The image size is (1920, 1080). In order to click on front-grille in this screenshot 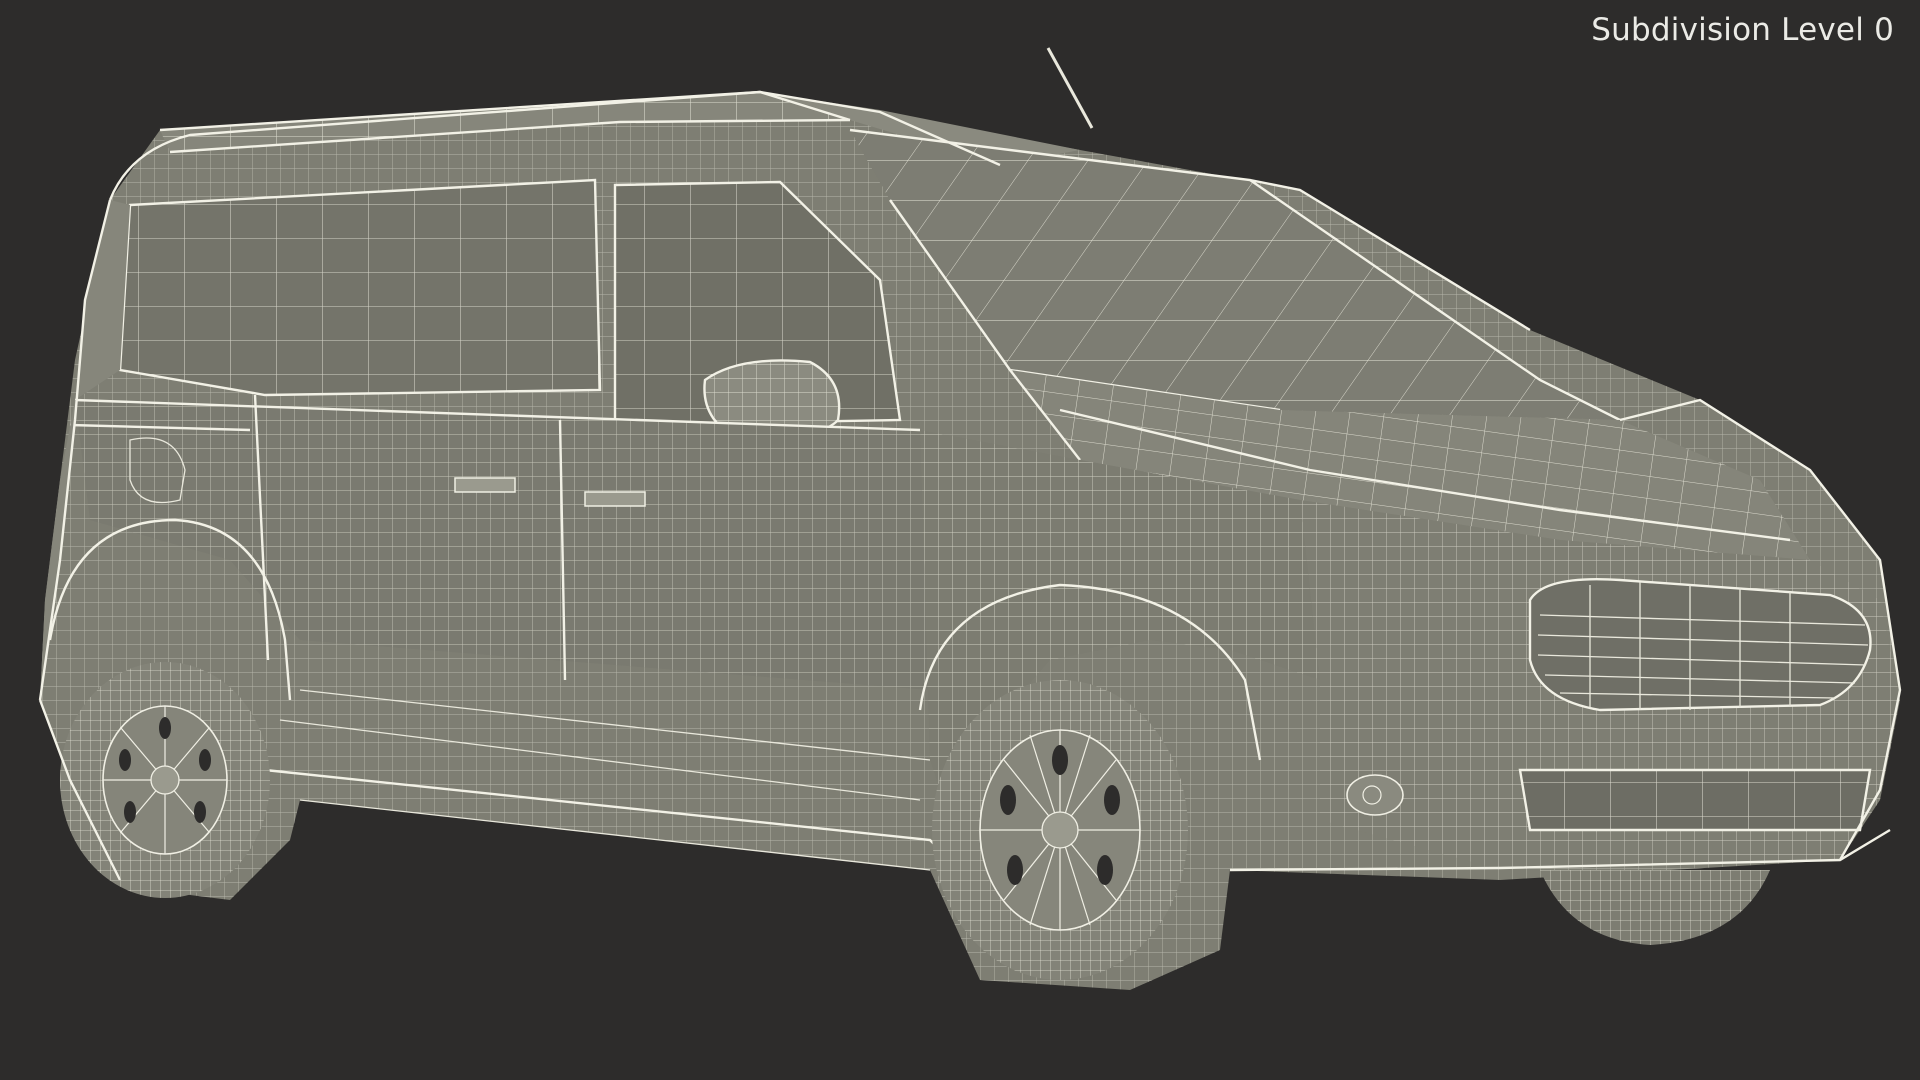, I will do `click(1700, 644)`.